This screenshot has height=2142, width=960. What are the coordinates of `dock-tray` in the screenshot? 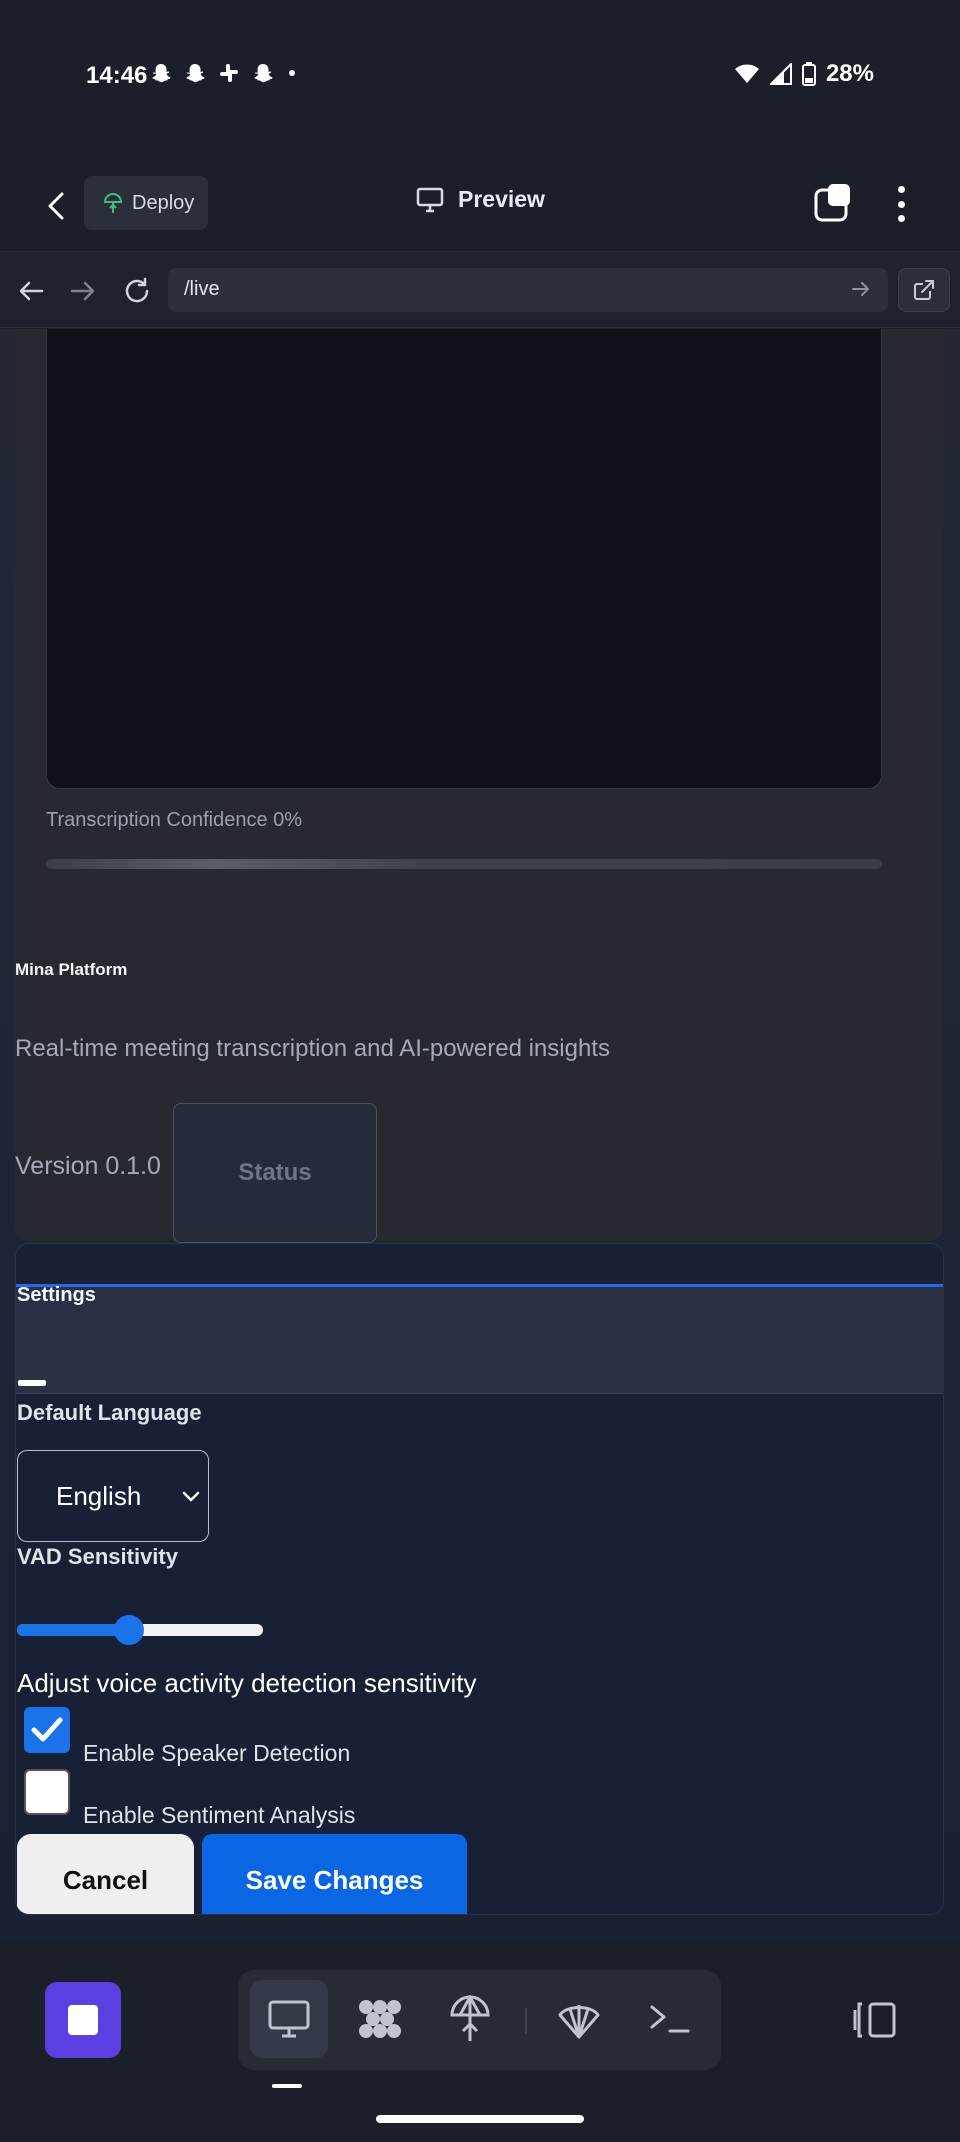 It's located at (479, 2020).